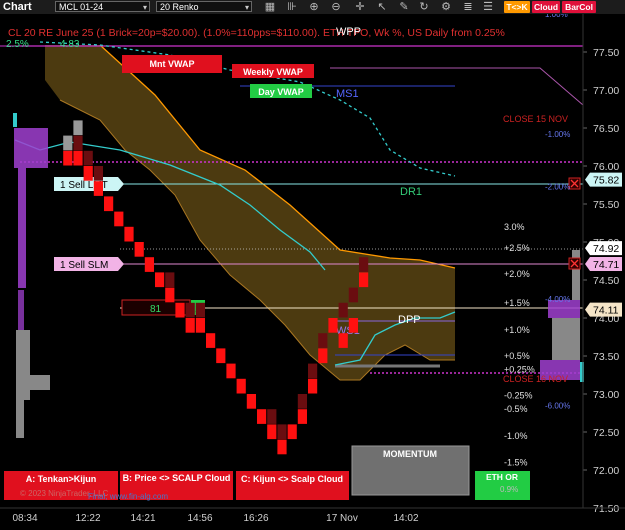  Describe the element at coordinates (342, 518) in the screenshot. I see `x-tick-label: 17 Nov` at that location.